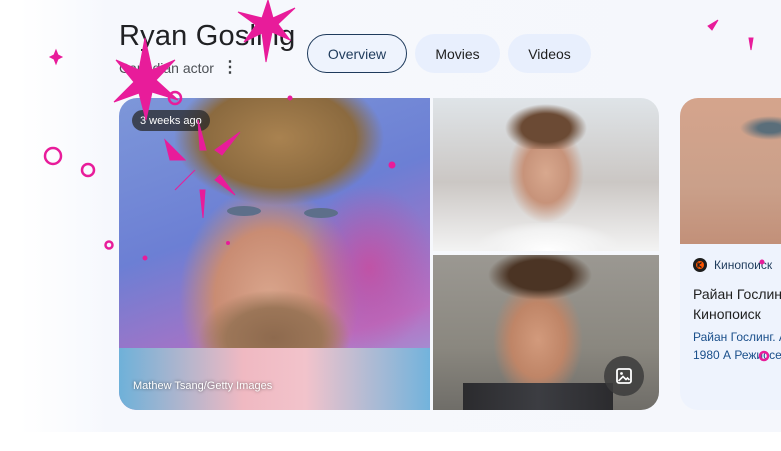  I want to click on source-label: Кинопоиск, so click(732, 265).